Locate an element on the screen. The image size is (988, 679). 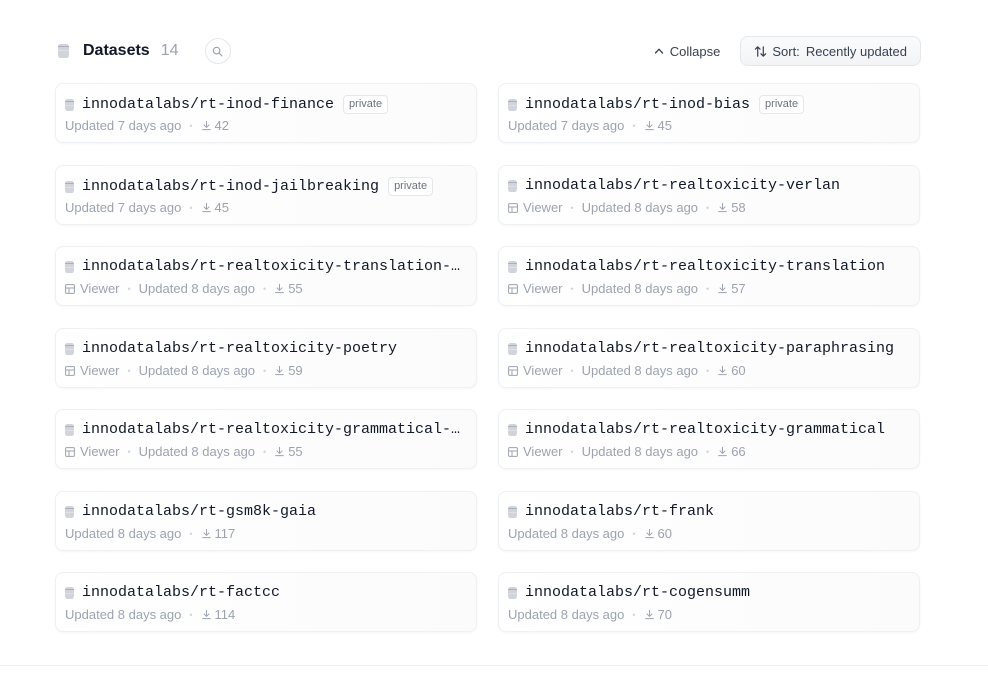
download-count: 45 is located at coordinates (664, 125).